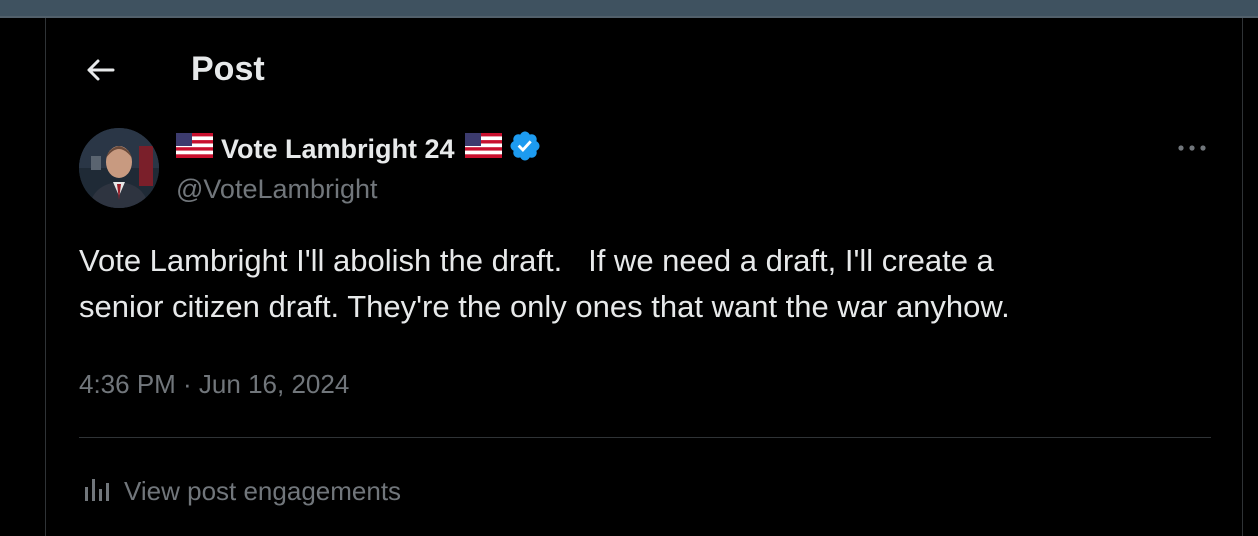  I want to click on analytics-bars-icon, so click(97, 491).